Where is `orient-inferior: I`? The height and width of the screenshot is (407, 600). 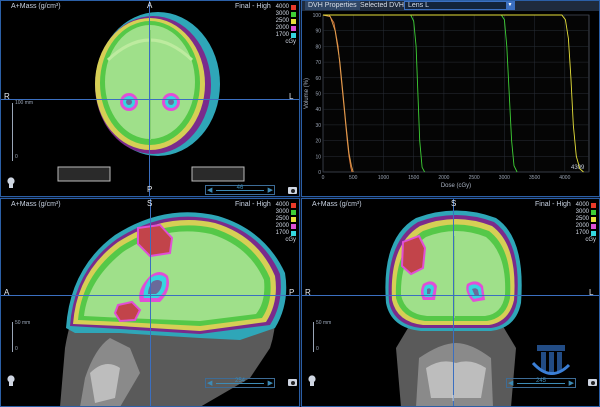
orient-inferior: I is located at coordinates (453, 398).